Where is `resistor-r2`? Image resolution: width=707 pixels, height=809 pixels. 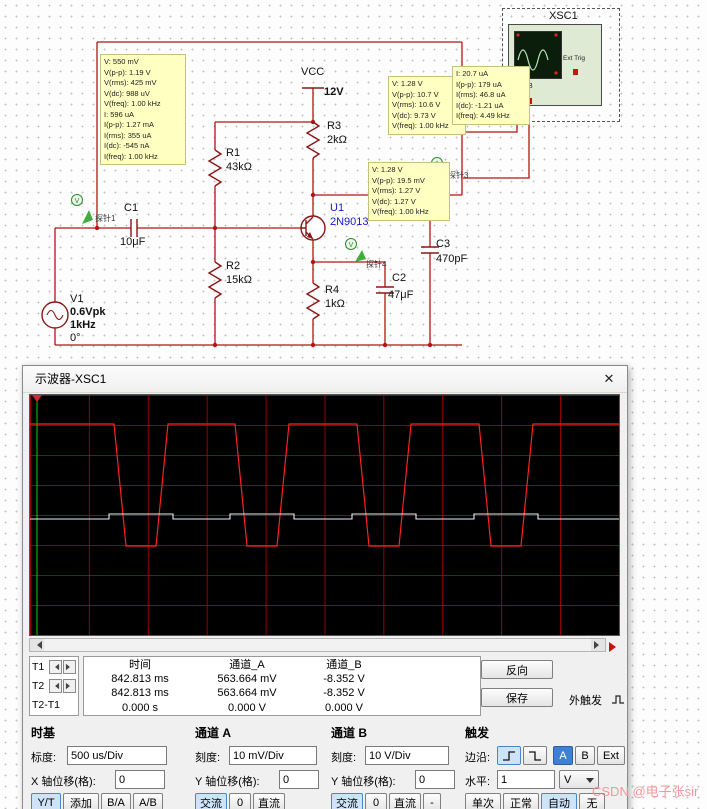
resistor-r2 is located at coordinates (215, 280).